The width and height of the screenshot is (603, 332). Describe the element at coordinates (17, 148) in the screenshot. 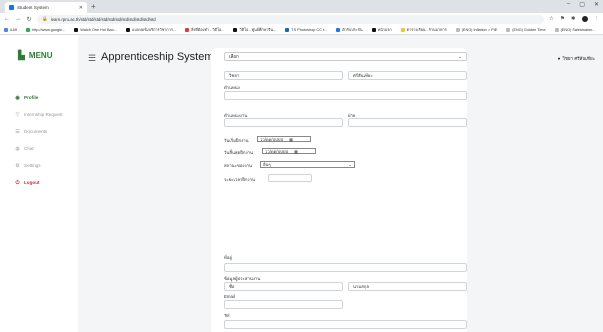

I see `chat-icon: ◍` at that location.